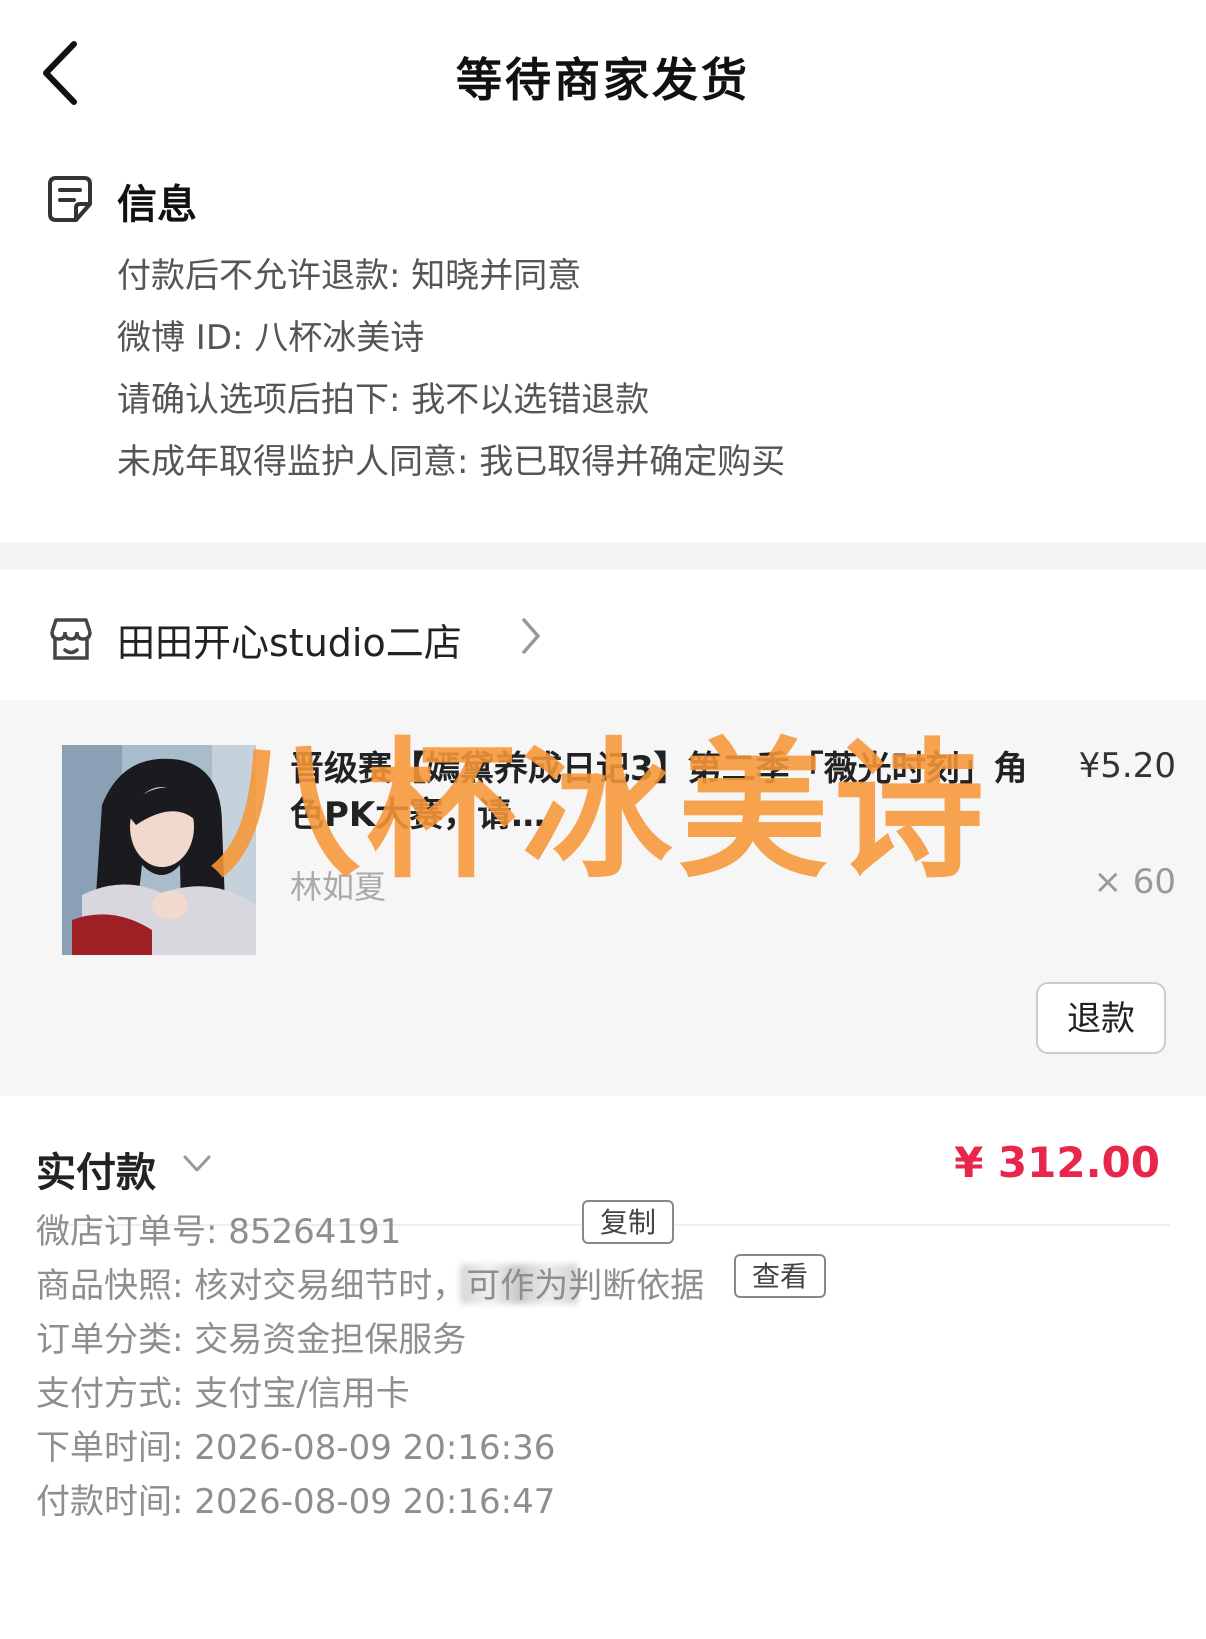 The height and width of the screenshot is (1639, 1206). What do you see at coordinates (289, 639) in the screenshot?
I see `shop-name: 田田开心studio二店` at bounding box center [289, 639].